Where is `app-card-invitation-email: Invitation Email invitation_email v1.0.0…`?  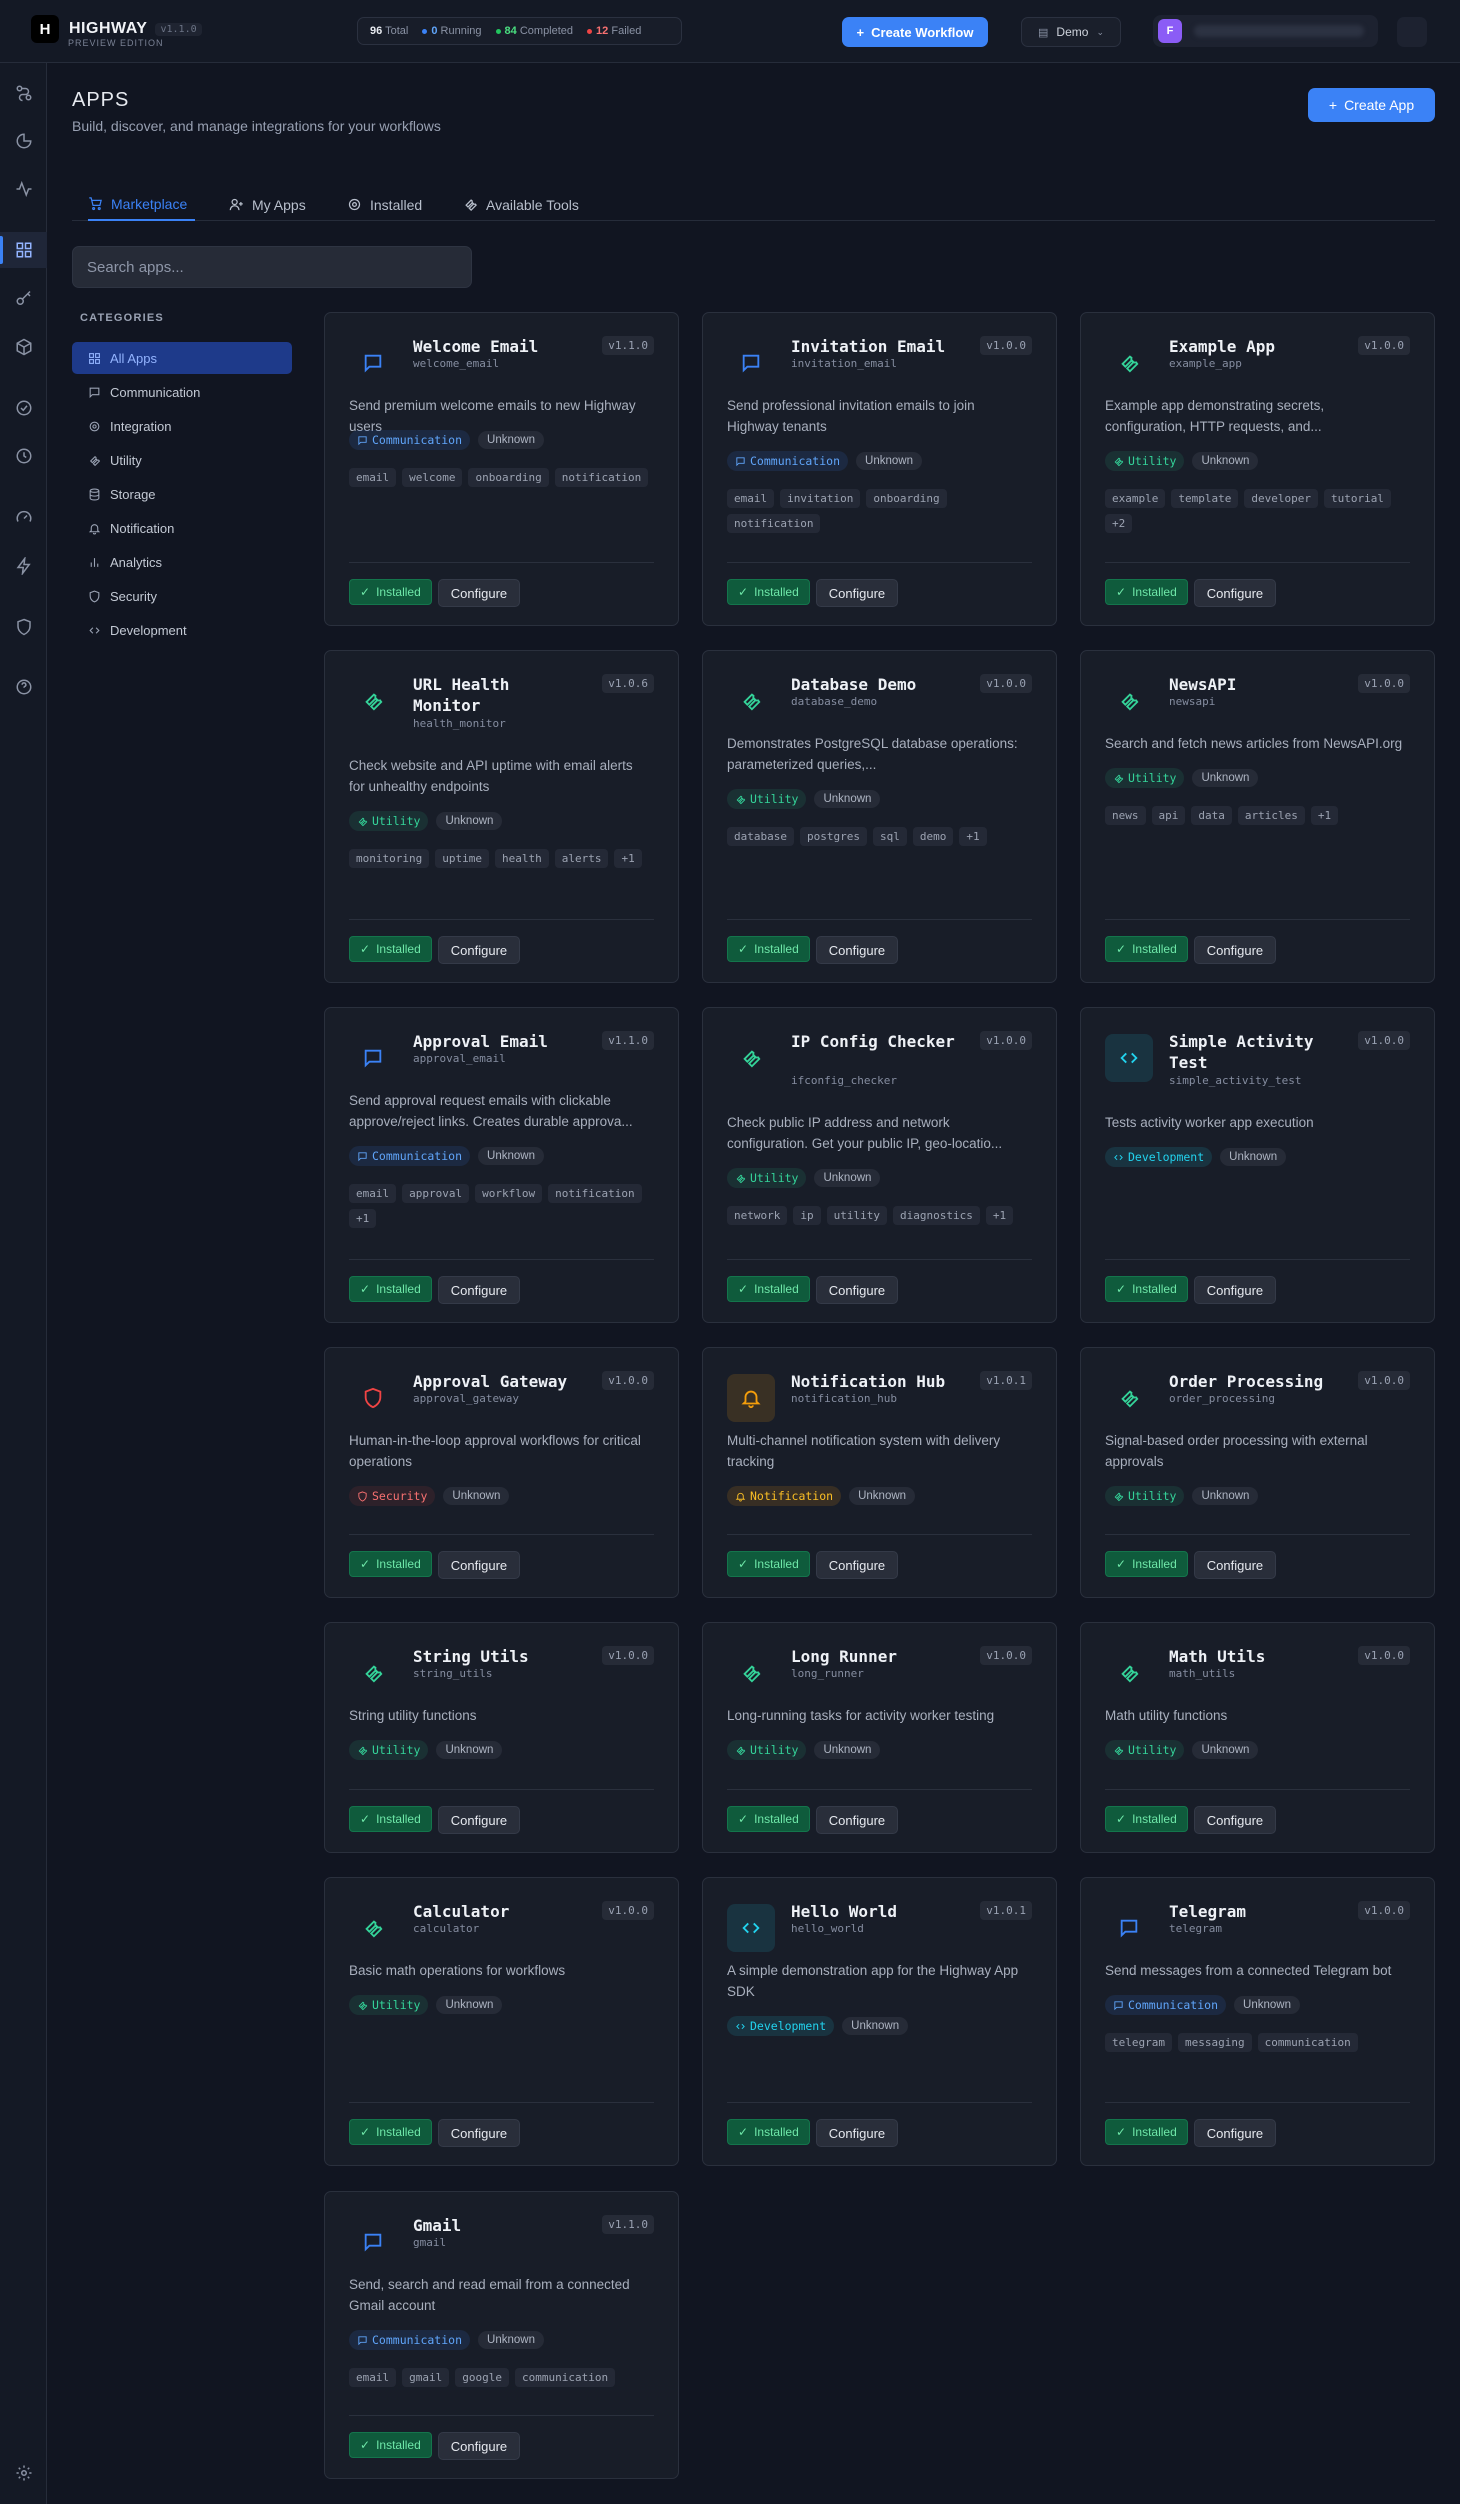 app-card-invitation-email: Invitation Email invitation_email v1.0.0… is located at coordinates (879, 469).